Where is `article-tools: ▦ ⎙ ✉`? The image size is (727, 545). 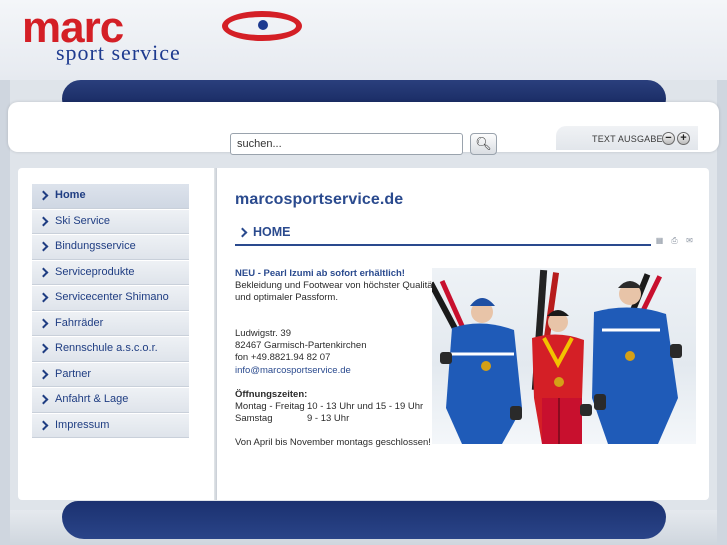 article-tools: ▦ ⎙ ✉ is located at coordinates (674, 241).